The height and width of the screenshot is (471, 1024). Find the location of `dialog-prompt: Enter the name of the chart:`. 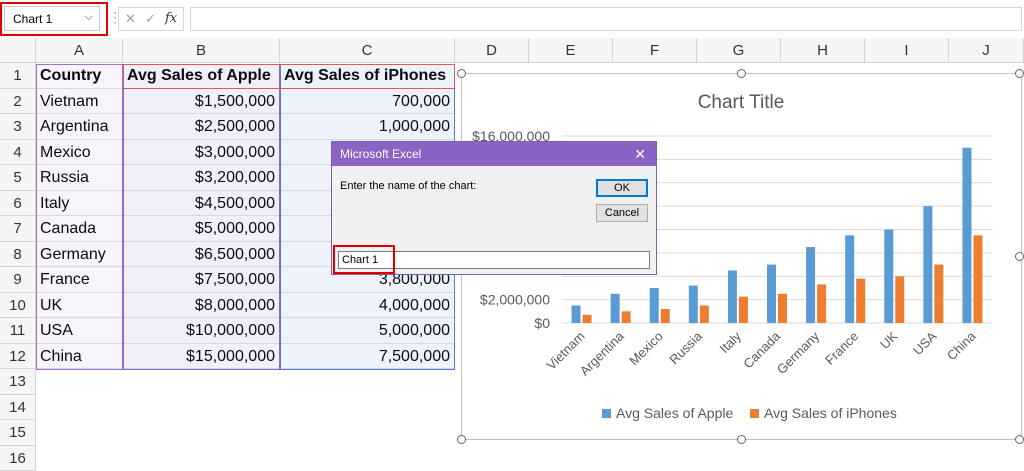

dialog-prompt: Enter the name of the chart: is located at coordinates (408, 186).